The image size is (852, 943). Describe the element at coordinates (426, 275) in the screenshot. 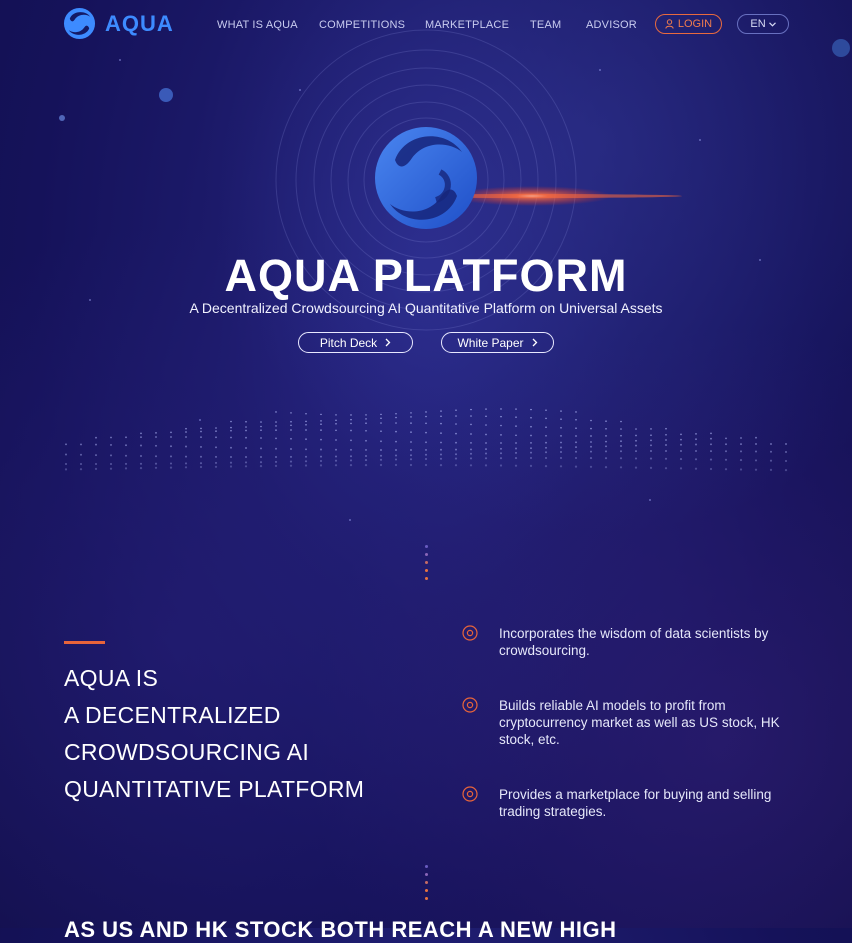

I see `hero-title: AQUA PLATFORM` at that location.